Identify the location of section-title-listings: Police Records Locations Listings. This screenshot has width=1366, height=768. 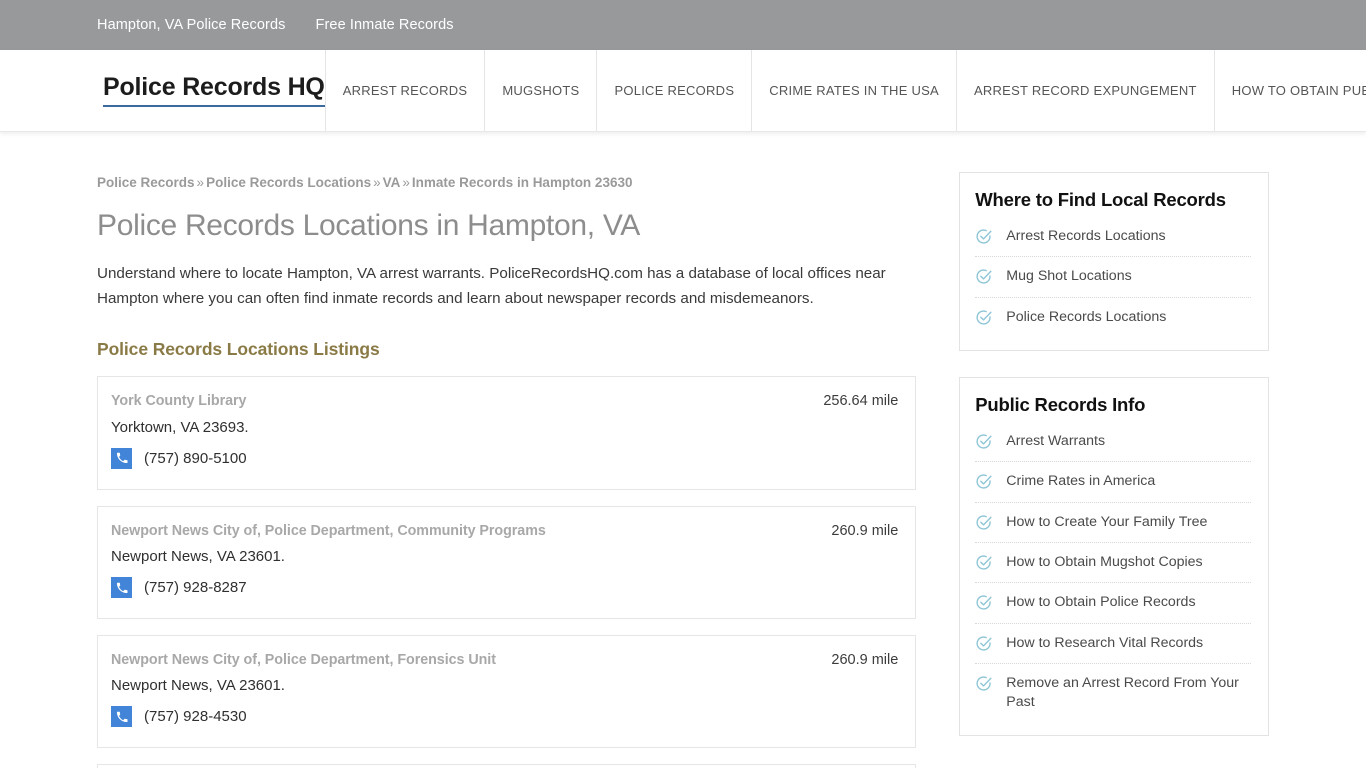
(238, 349).